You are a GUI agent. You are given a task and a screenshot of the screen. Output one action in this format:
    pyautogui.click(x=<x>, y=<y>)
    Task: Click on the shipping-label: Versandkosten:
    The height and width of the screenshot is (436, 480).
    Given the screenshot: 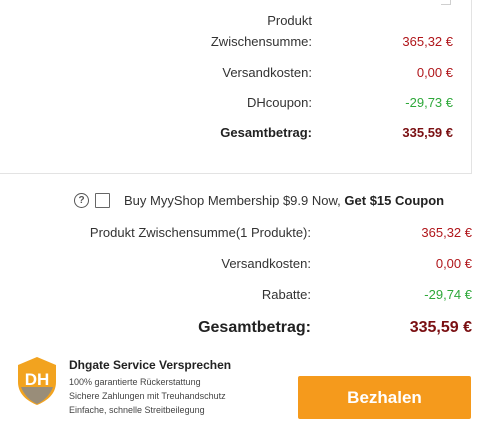 What is the action you would take?
    pyautogui.click(x=266, y=263)
    